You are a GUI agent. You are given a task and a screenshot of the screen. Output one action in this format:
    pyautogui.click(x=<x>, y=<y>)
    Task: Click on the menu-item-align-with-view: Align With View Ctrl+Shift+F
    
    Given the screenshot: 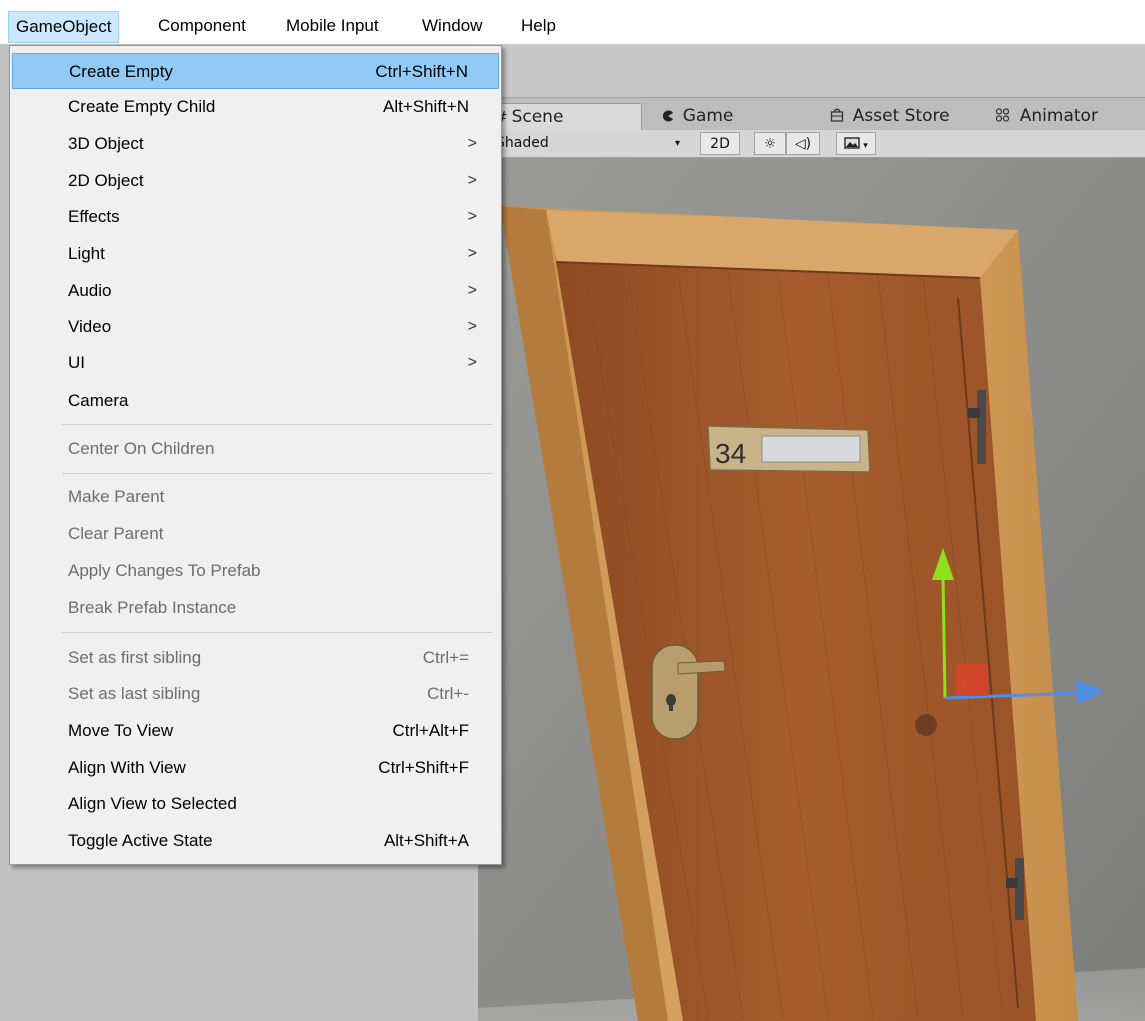 What is the action you would take?
    pyautogui.click(x=255, y=768)
    